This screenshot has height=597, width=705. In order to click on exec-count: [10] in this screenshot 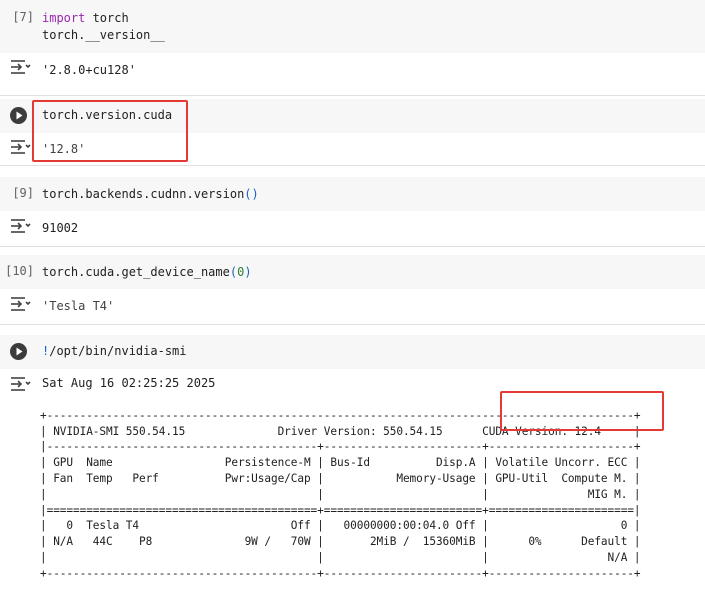, I will do `click(19, 271)`.